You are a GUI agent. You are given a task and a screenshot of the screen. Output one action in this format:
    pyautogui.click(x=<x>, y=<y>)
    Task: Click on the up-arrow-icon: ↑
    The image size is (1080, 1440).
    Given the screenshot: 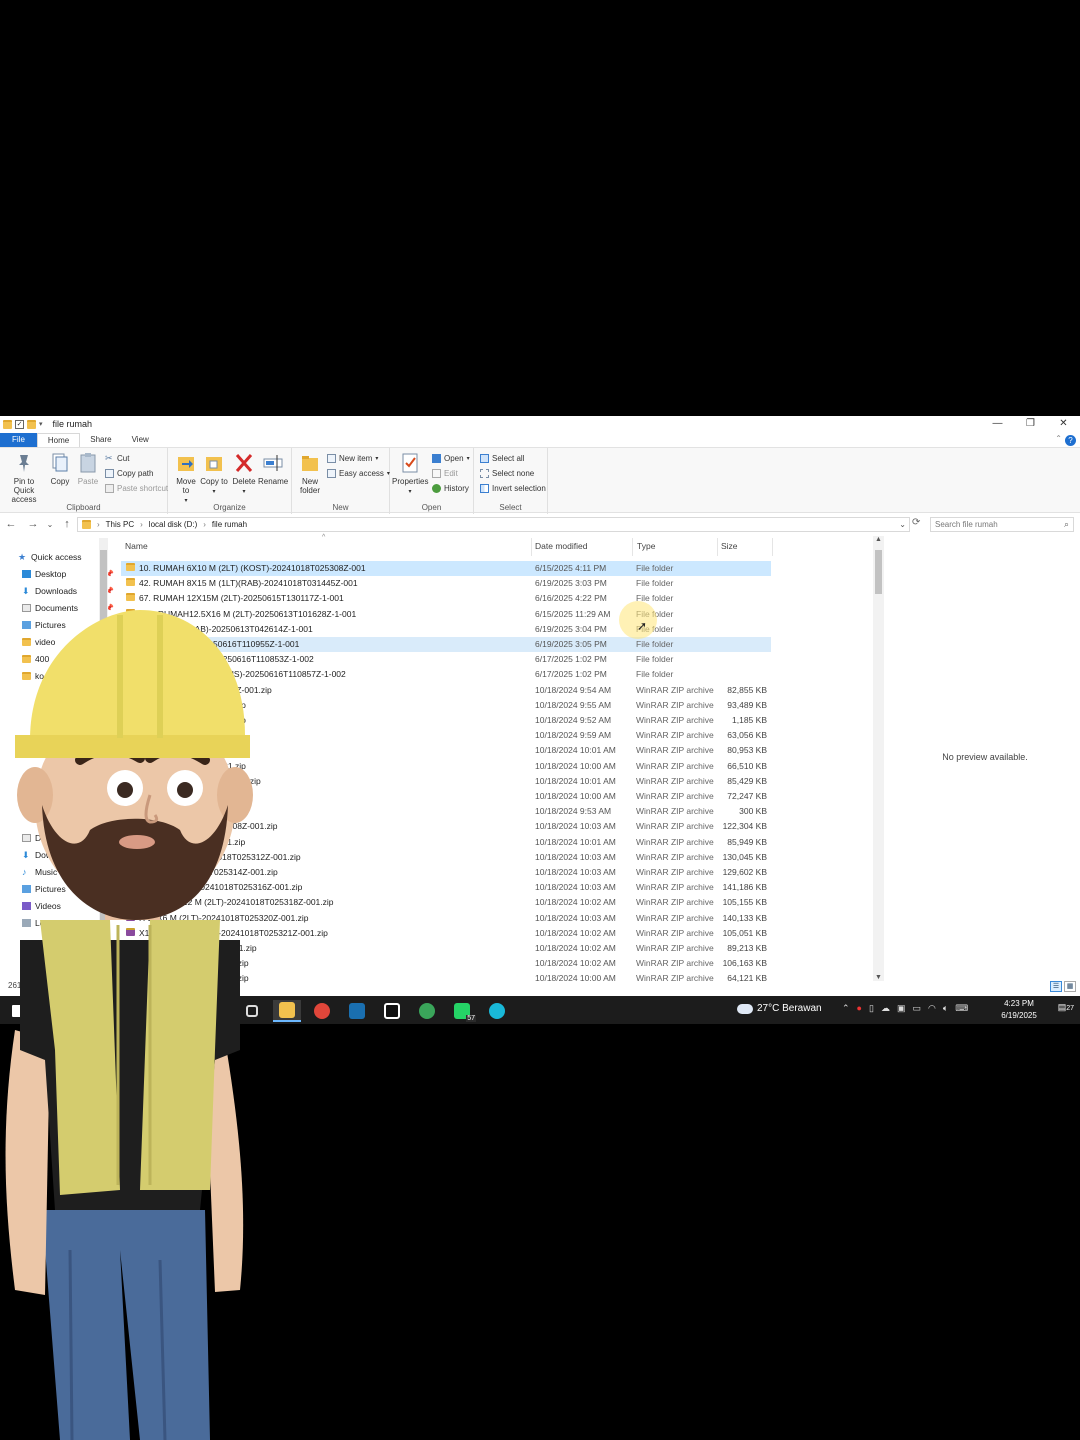 What is the action you would take?
    pyautogui.click(x=67, y=524)
    